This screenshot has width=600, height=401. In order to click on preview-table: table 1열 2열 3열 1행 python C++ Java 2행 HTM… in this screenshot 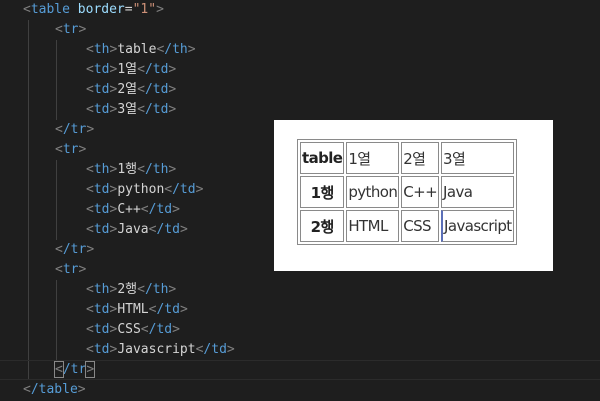, I will do `click(407, 192)`.